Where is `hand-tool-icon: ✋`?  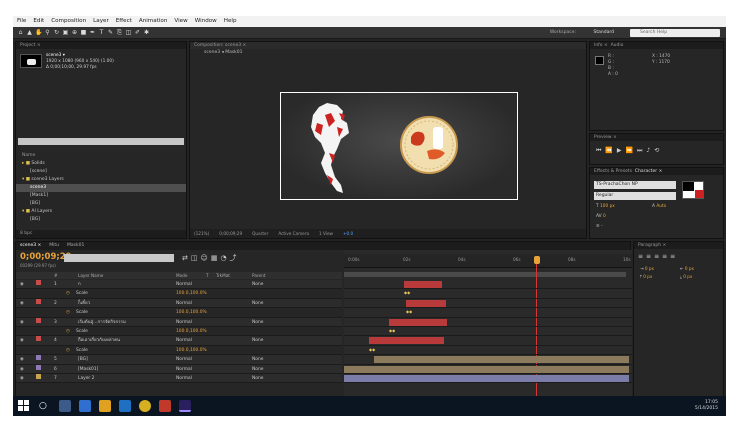 hand-tool-icon: ✋ is located at coordinates (38, 32).